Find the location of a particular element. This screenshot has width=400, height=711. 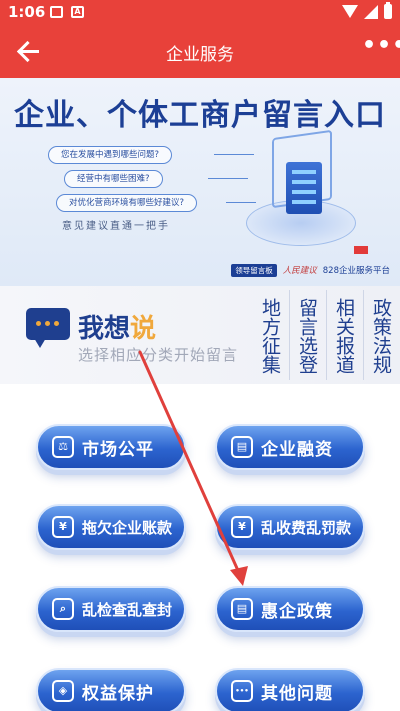

yen-icon: ¥ is located at coordinates (242, 527).